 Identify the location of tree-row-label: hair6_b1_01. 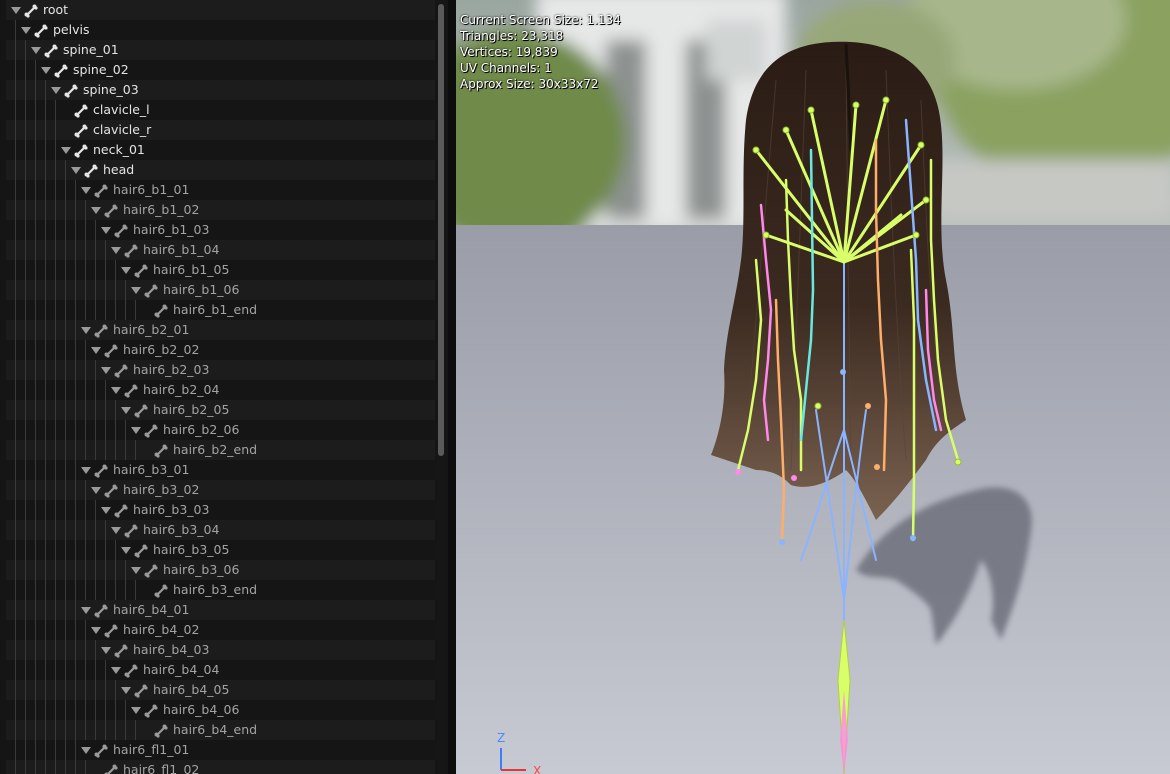
(151, 189).